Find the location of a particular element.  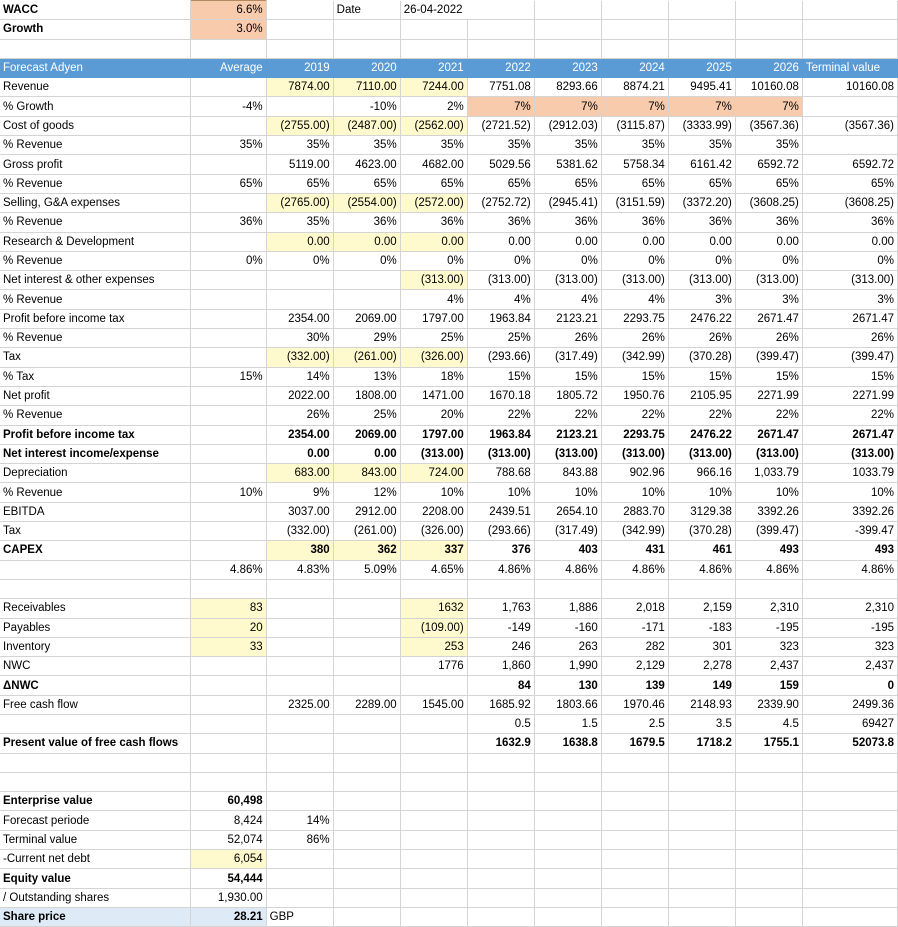

terminal-value-cell: 2,437 is located at coordinates (850, 666).